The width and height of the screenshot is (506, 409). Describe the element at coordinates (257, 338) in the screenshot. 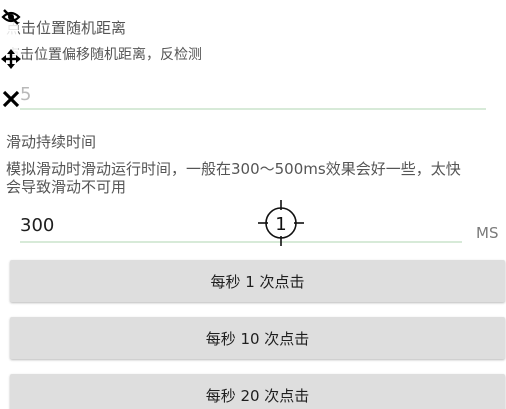

I see `ten-clicks-per-second-button: 每秒 10 次点击` at that location.